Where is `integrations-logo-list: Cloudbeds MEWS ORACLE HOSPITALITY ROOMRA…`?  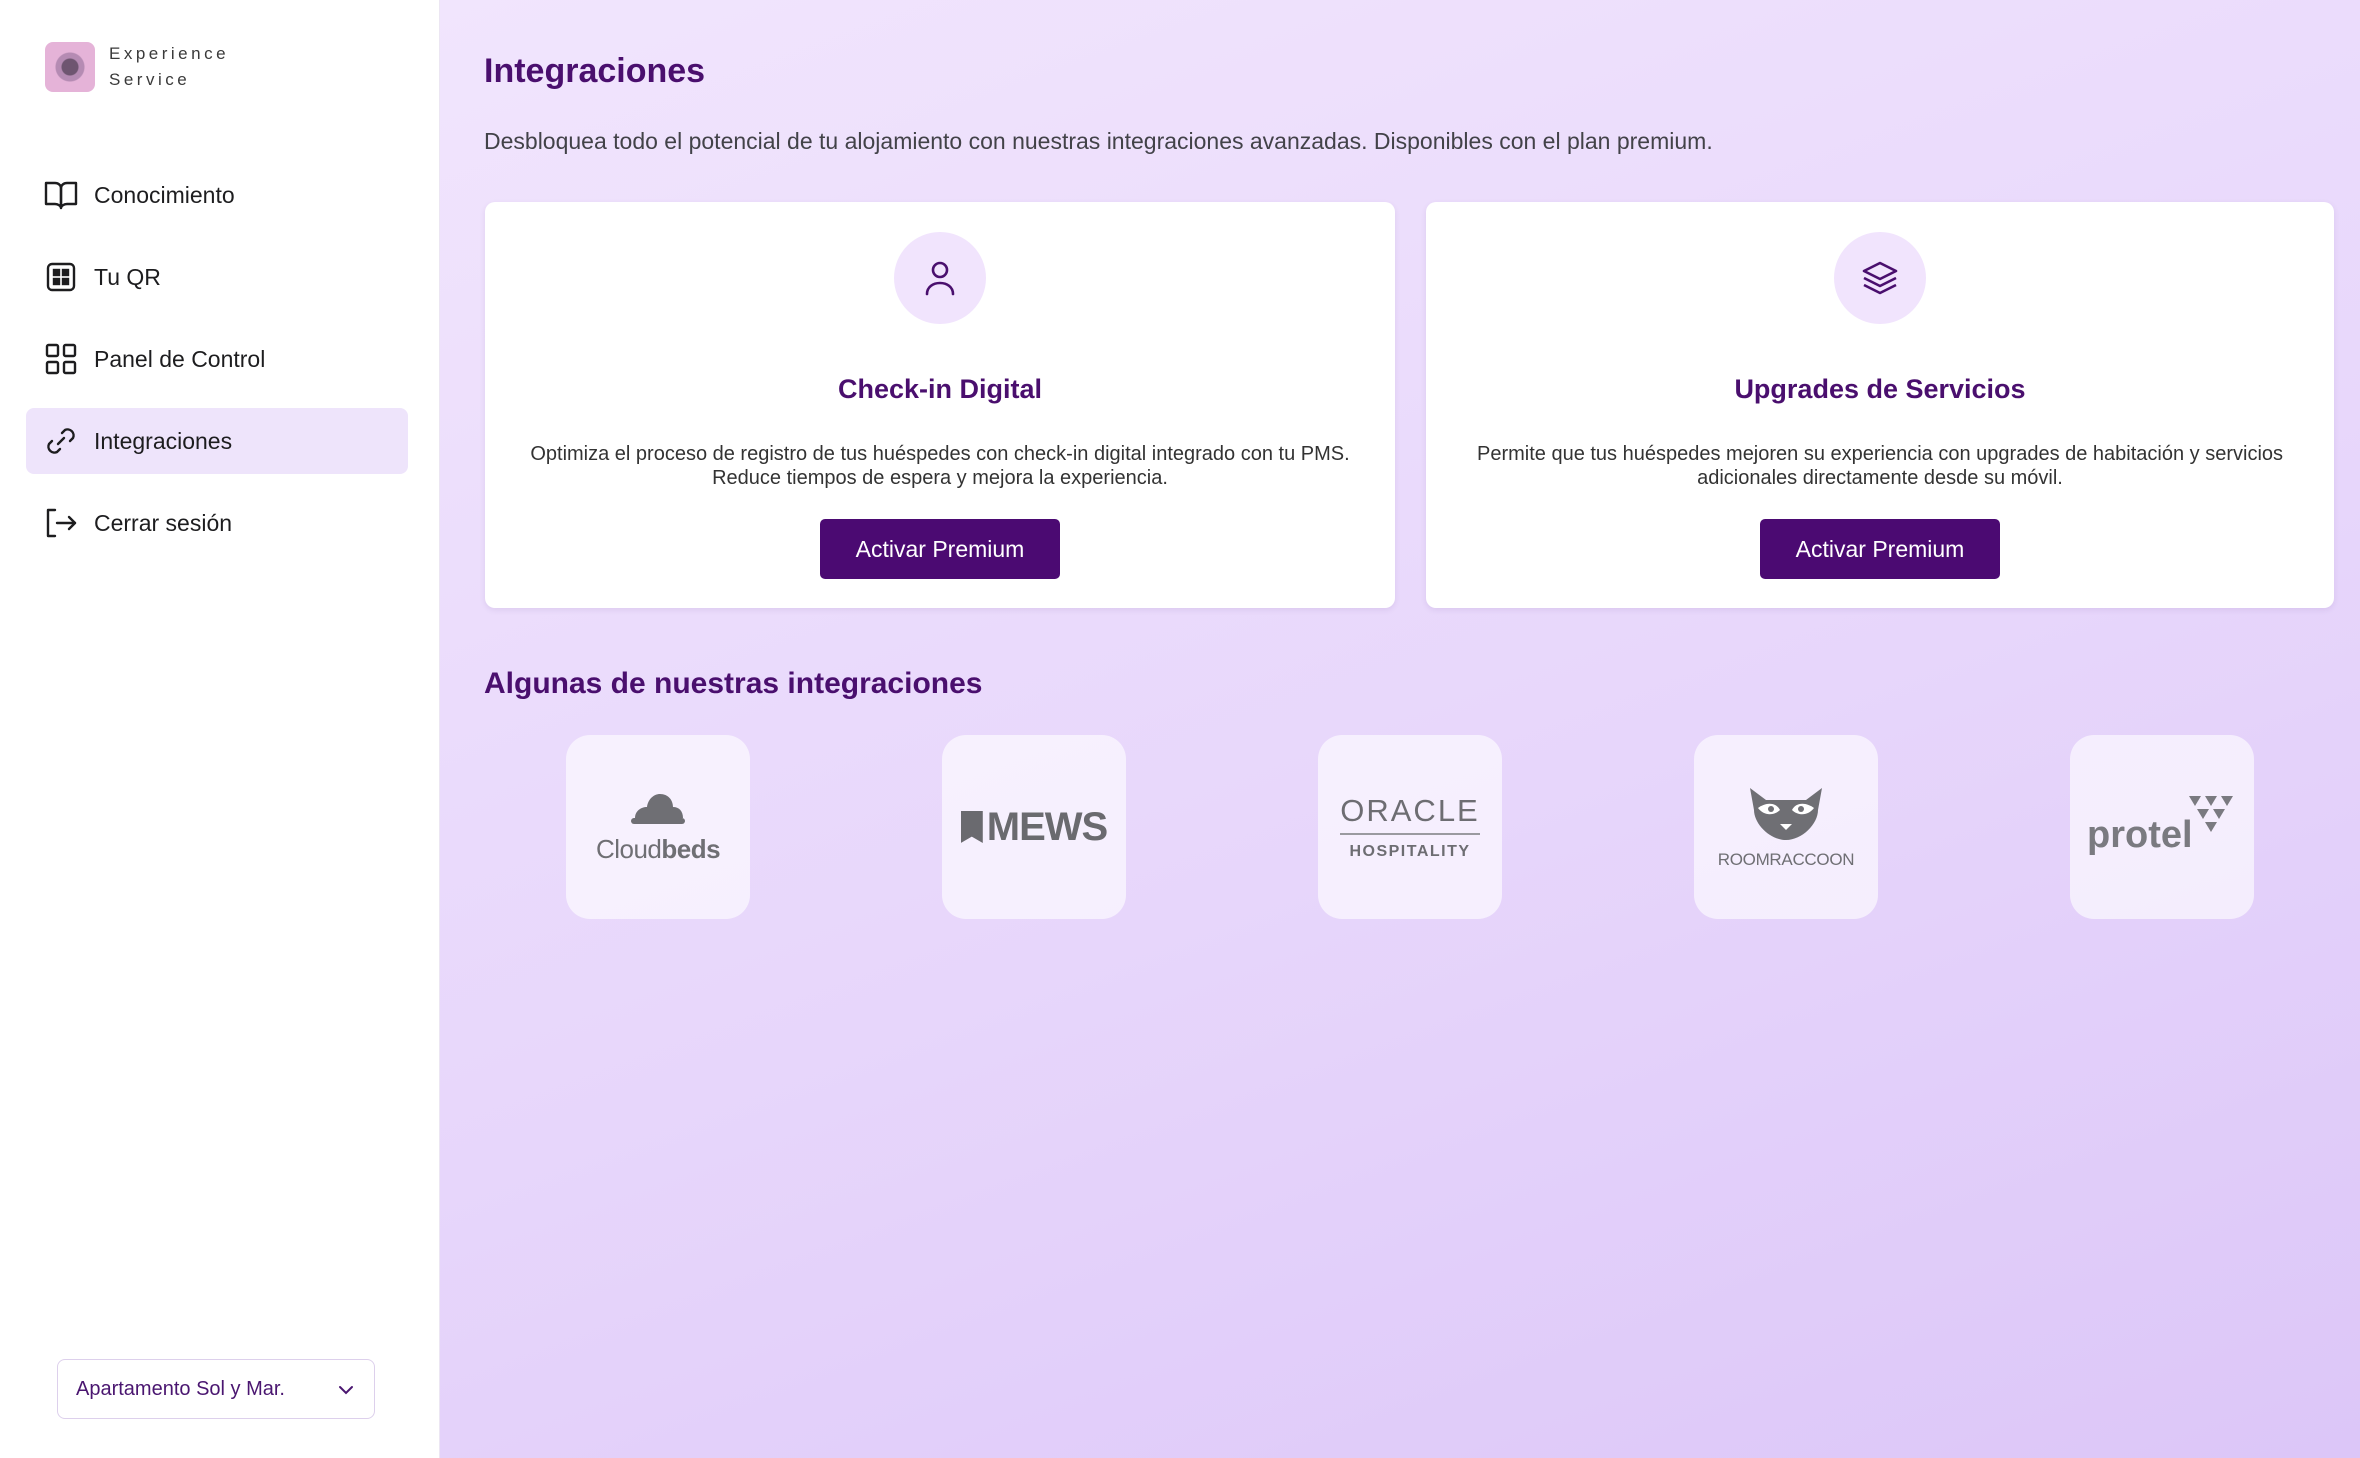 integrations-logo-list: Cloudbeds MEWS ORACLE HOSPITALITY ROOMRA… is located at coordinates (1411, 827).